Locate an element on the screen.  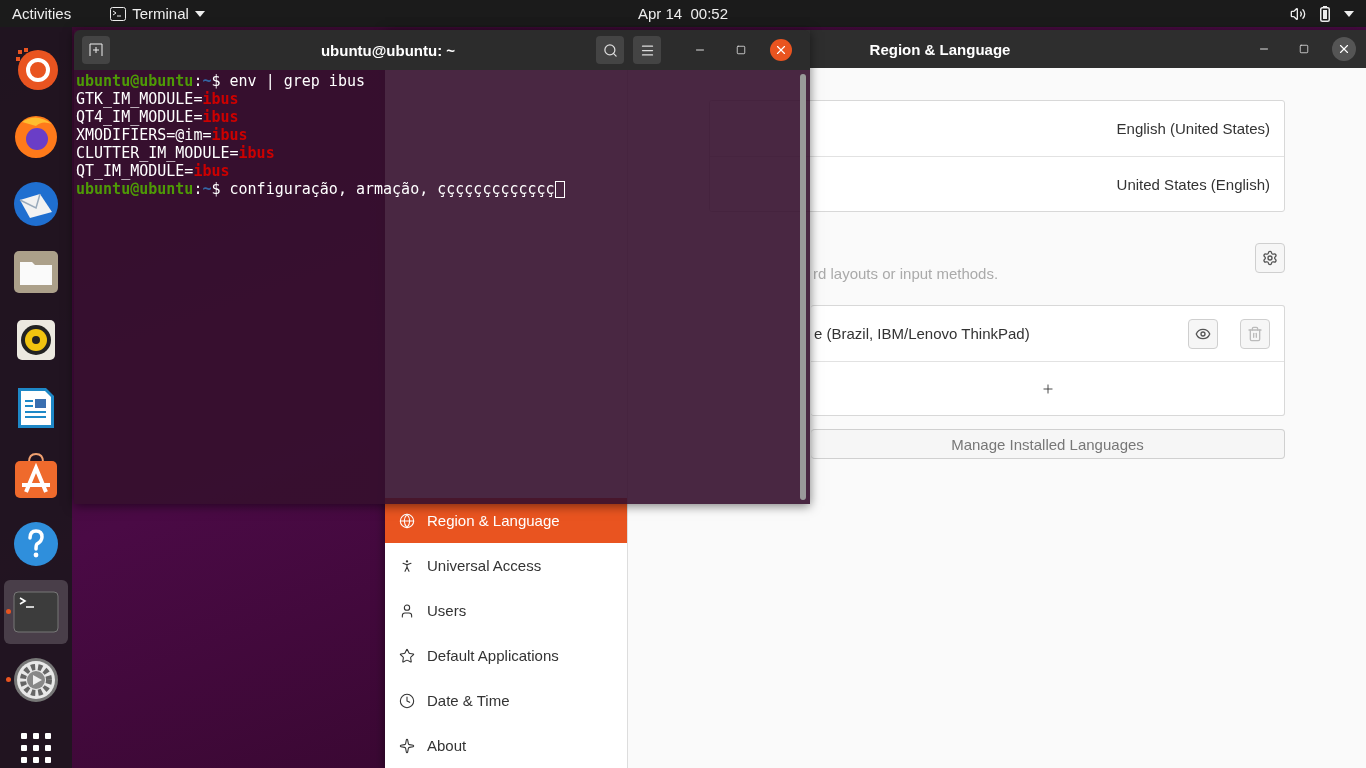
sidebar-item: Users is located at coordinates (506, 610).